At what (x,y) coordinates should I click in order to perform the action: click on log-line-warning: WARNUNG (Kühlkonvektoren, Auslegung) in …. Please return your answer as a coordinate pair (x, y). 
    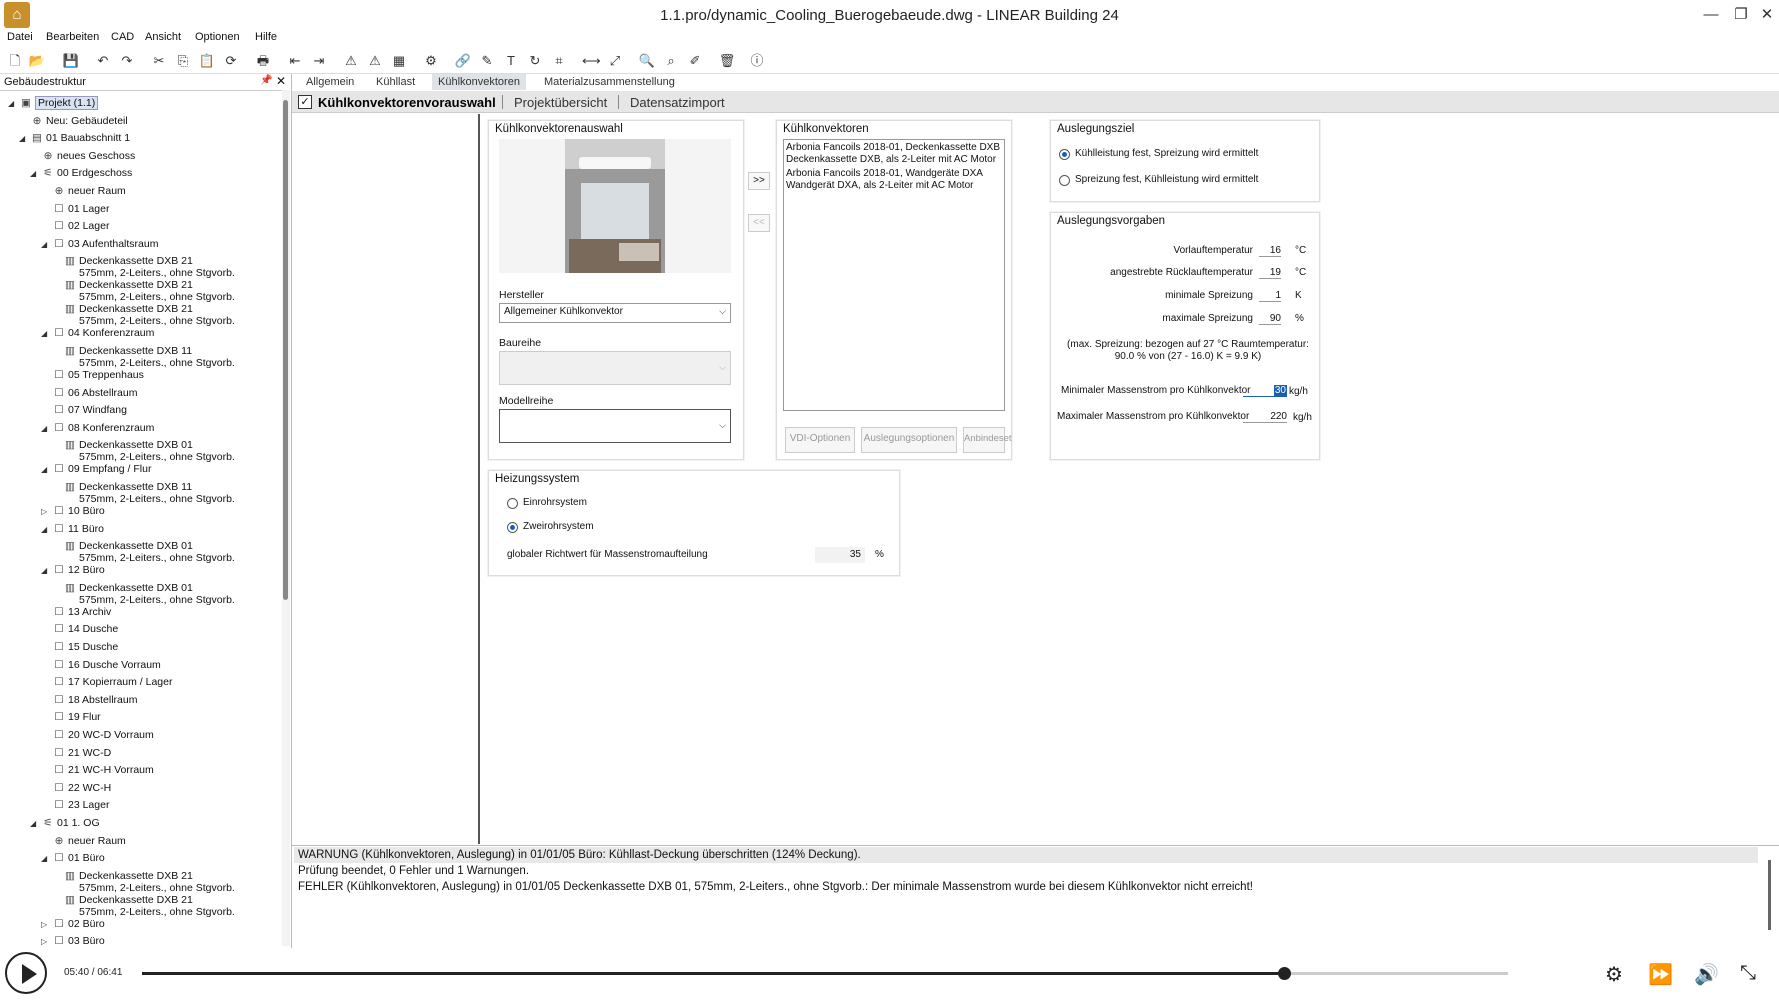
    Looking at the image, I should click on (579, 855).